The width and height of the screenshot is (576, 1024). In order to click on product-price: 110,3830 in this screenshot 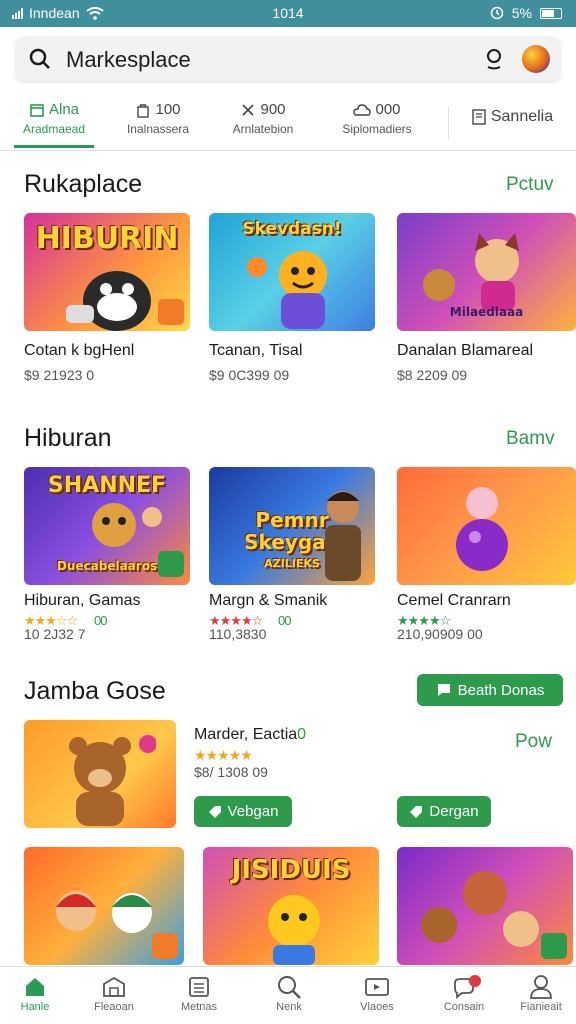, I will do `click(238, 634)`.